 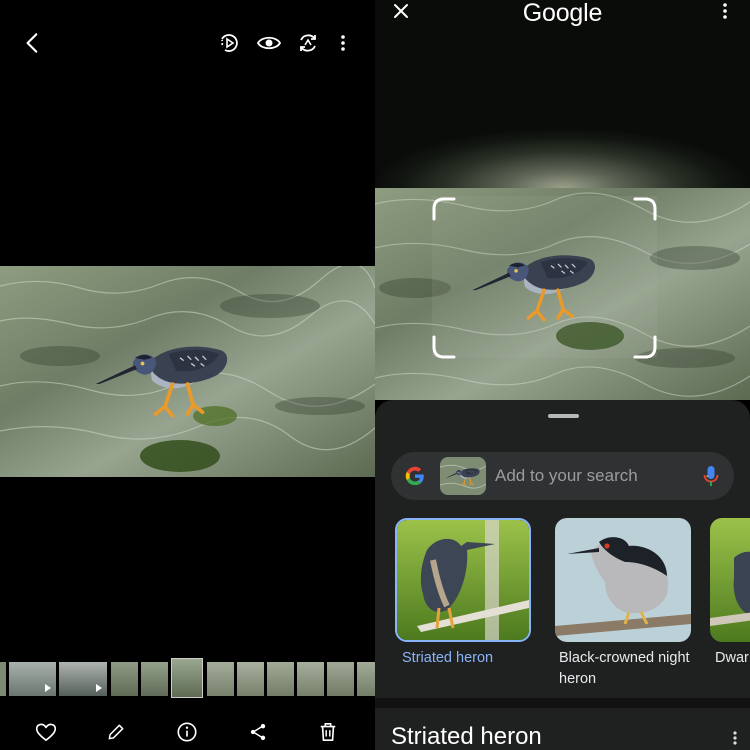 I want to click on back-arrow-icon, so click(x=33, y=43).